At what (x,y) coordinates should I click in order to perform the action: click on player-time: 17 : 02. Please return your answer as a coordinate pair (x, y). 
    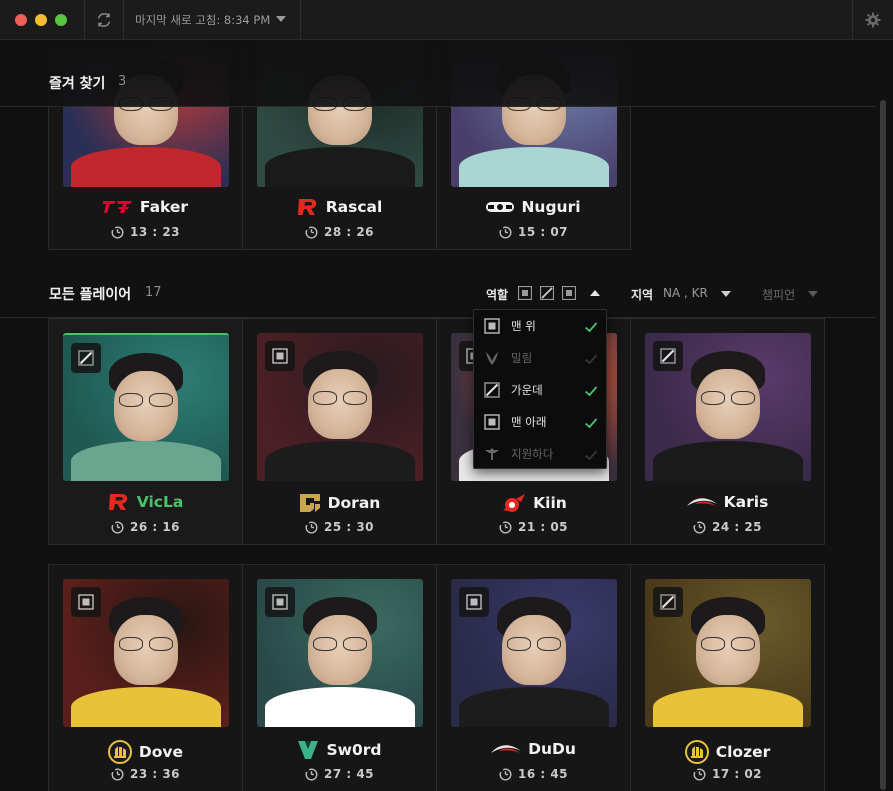
    Looking at the image, I should click on (737, 774).